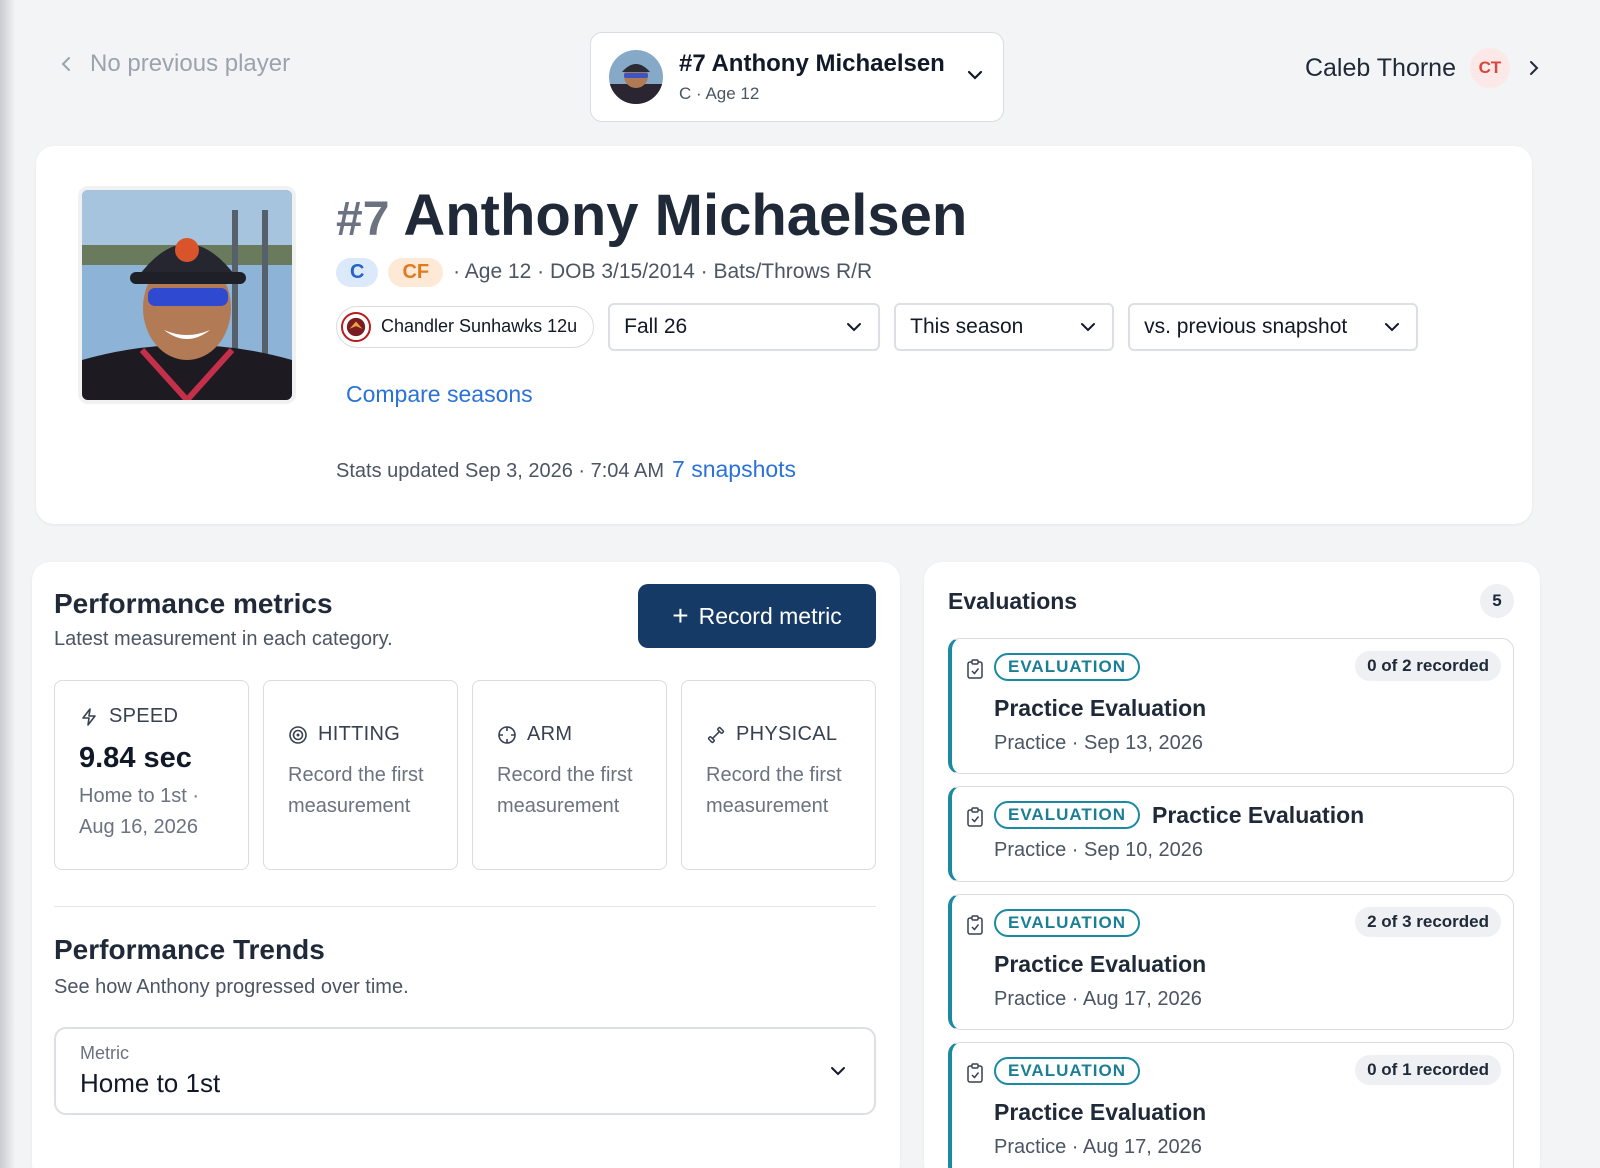 The image size is (1600, 1168). Describe the element at coordinates (479, 326) in the screenshot. I see `team-name: Chandler Sunhawks 12u` at that location.